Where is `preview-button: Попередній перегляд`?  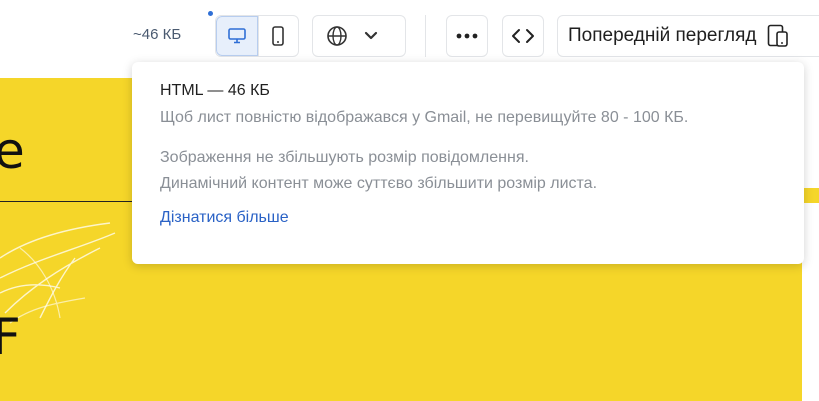
preview-button: Попередній перегляд is located at coordinates (688, 36).